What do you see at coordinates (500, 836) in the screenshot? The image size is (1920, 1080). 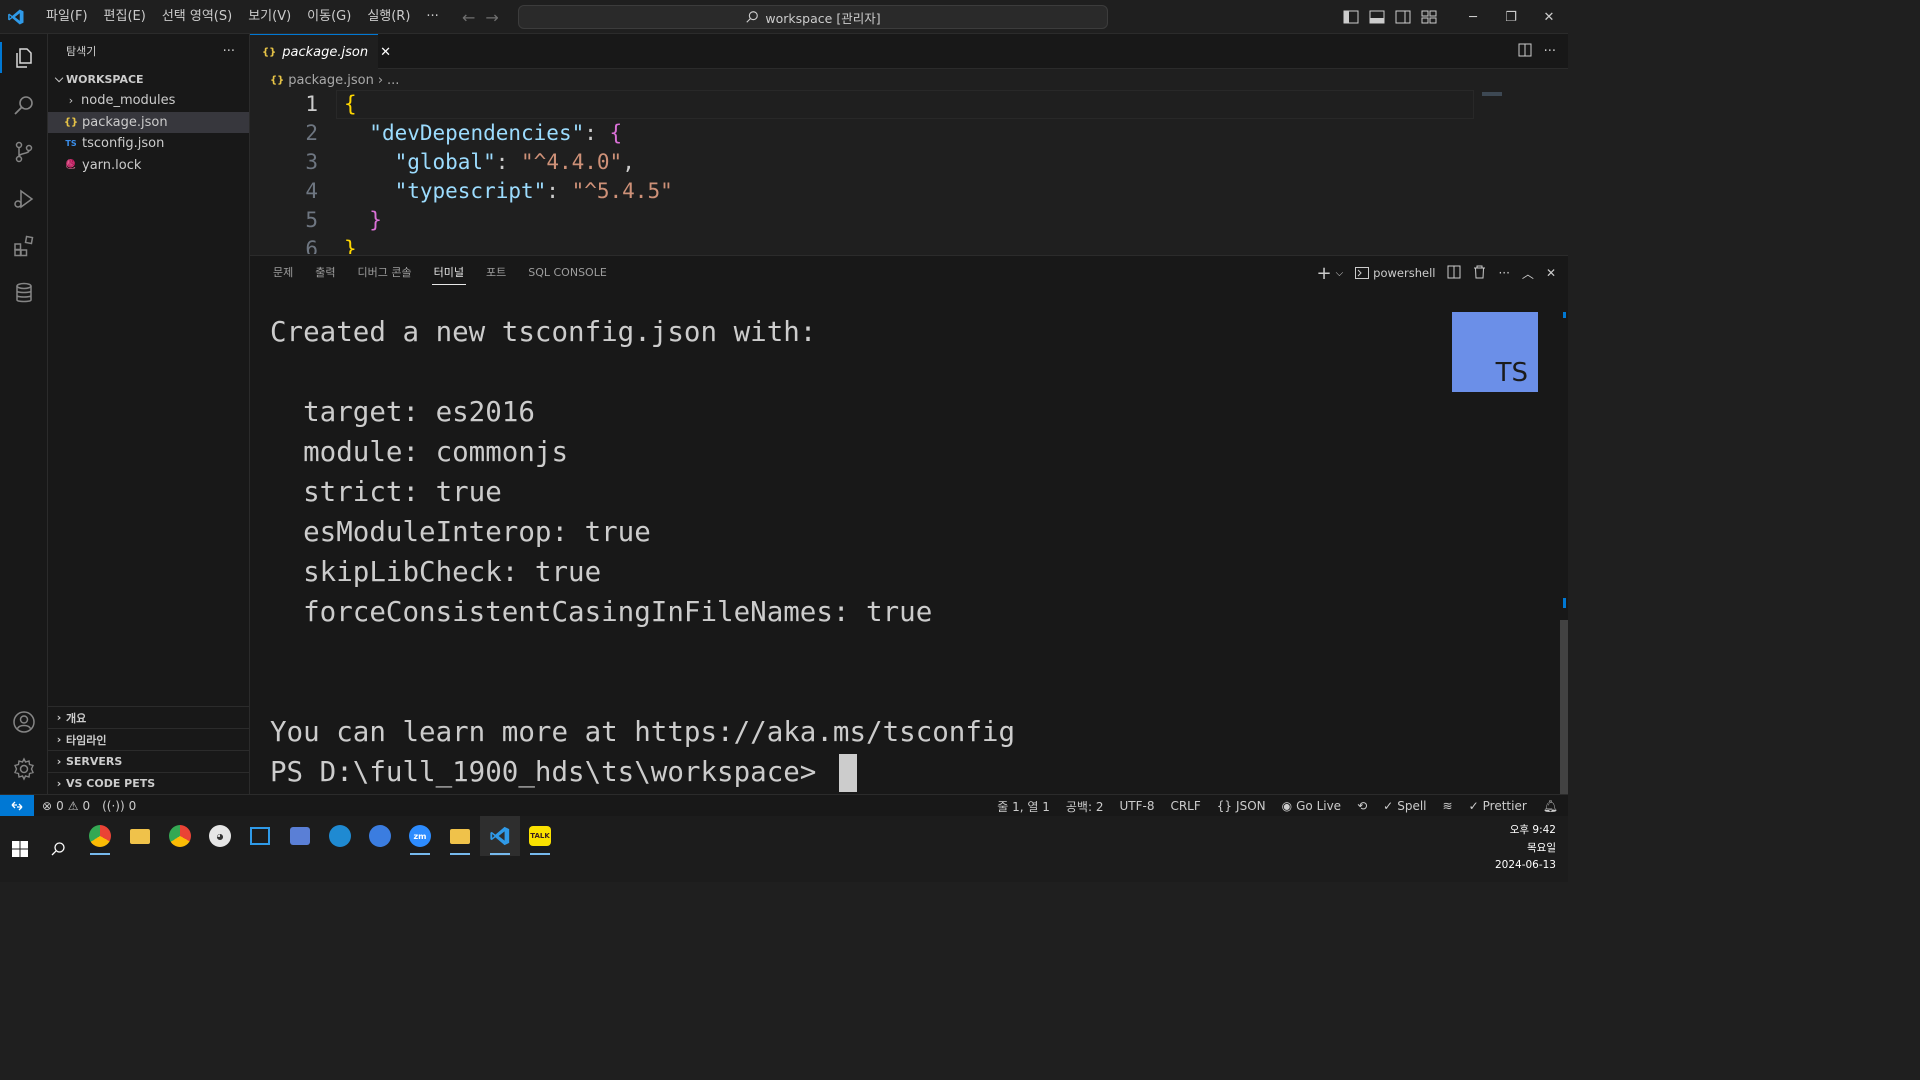 I see `vscode-taskbar-icon` at bounding box center [500, 836].